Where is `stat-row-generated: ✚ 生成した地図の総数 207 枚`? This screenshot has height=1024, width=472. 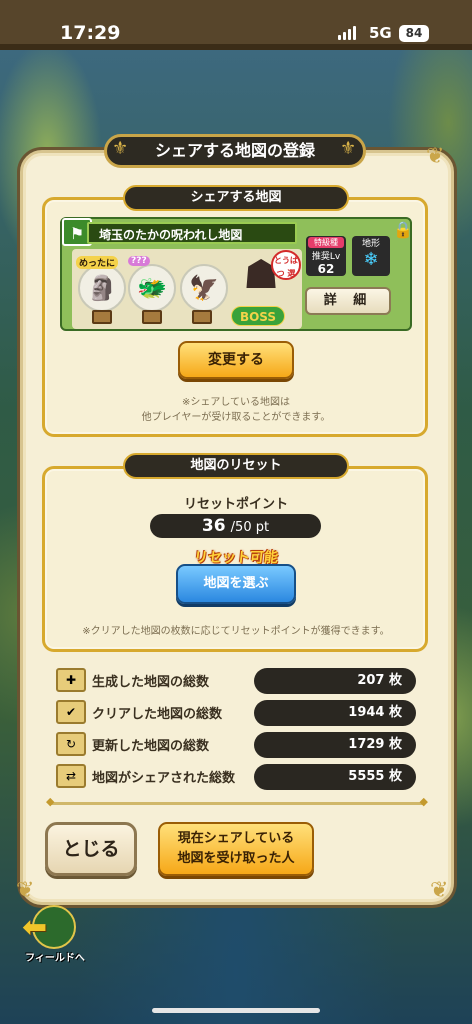
stat-row-generated: ✚ 生成した地図の総数 207 枚 is located at coordinates (237, 681).